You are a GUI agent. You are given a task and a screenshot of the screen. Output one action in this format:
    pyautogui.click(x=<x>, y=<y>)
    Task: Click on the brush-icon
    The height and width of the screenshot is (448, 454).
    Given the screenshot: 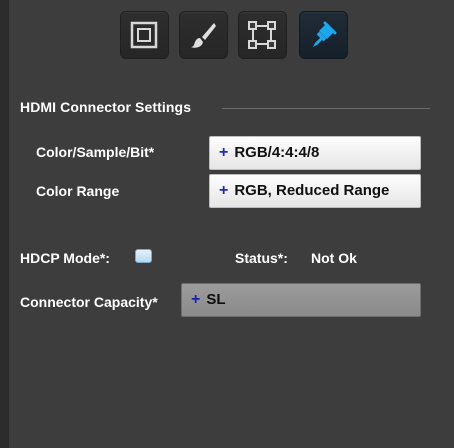 What is the action you would take?
    pyautogui.click(x=203, y=35)
    